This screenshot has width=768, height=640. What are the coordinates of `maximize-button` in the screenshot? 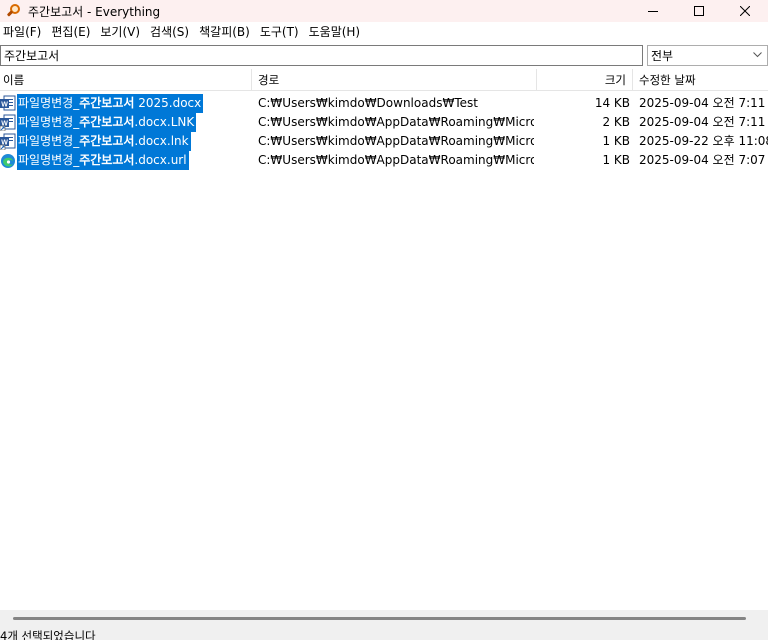 It's located at (699, 11).